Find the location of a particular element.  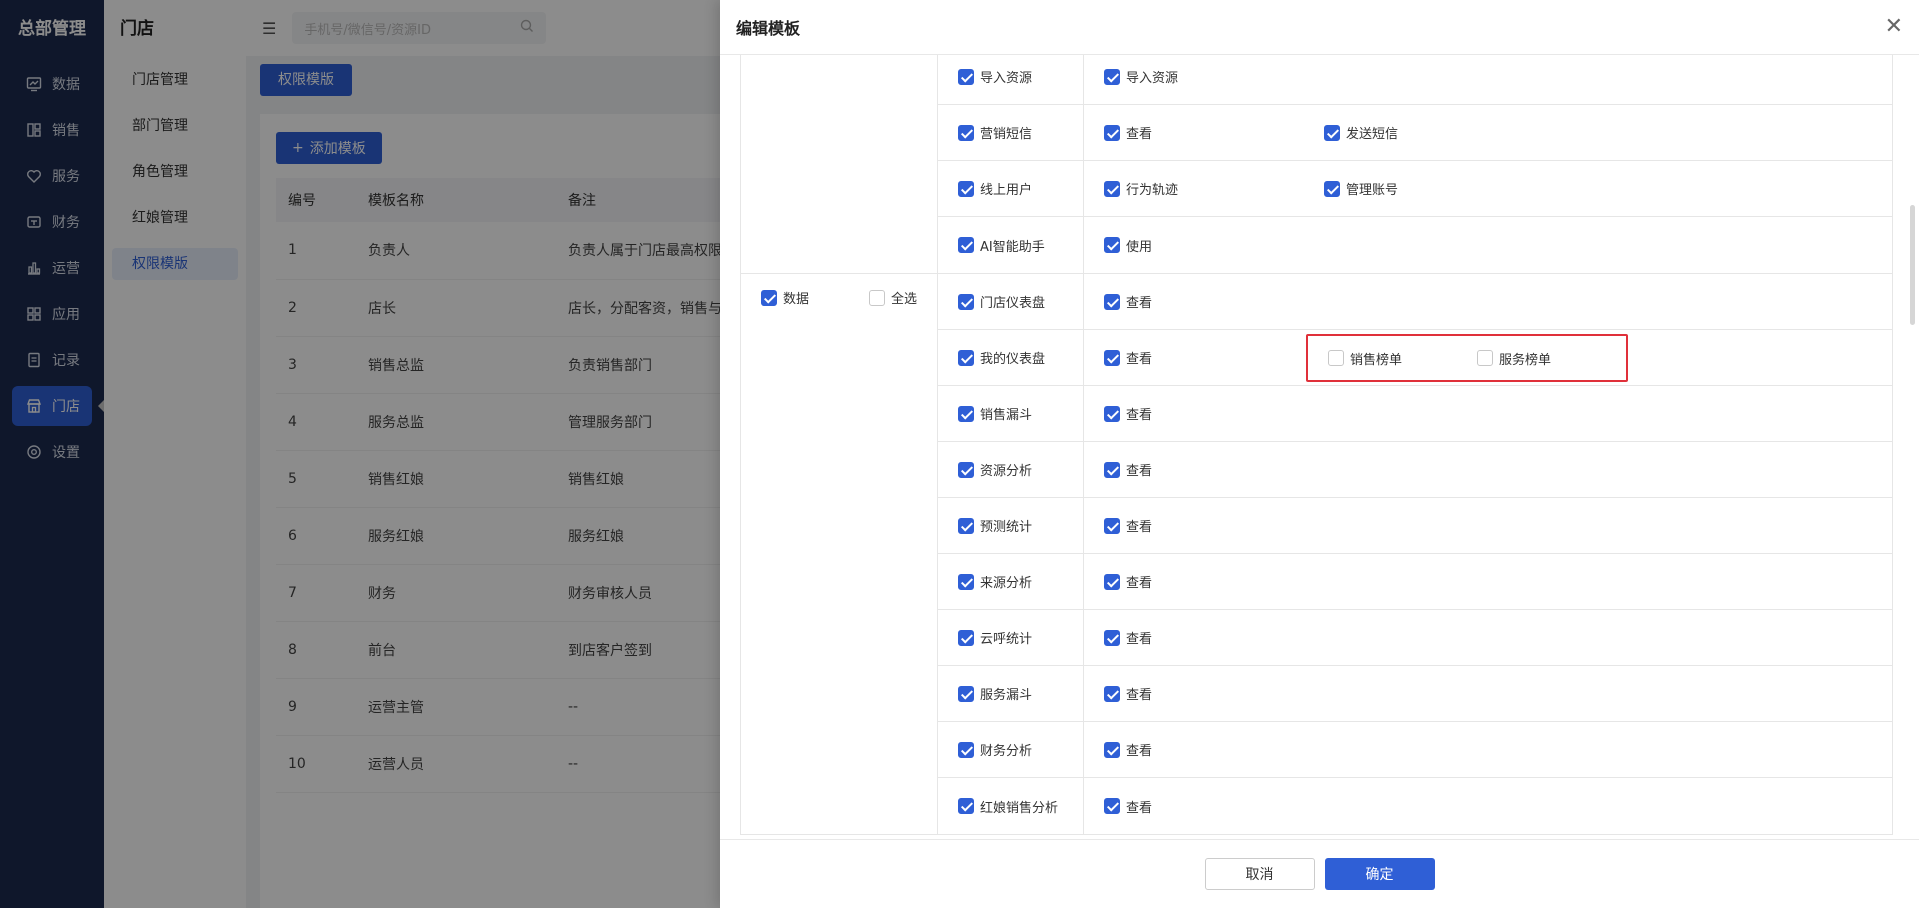

permission-label: 行为轨迹 is located at coordinates (1152, 190).